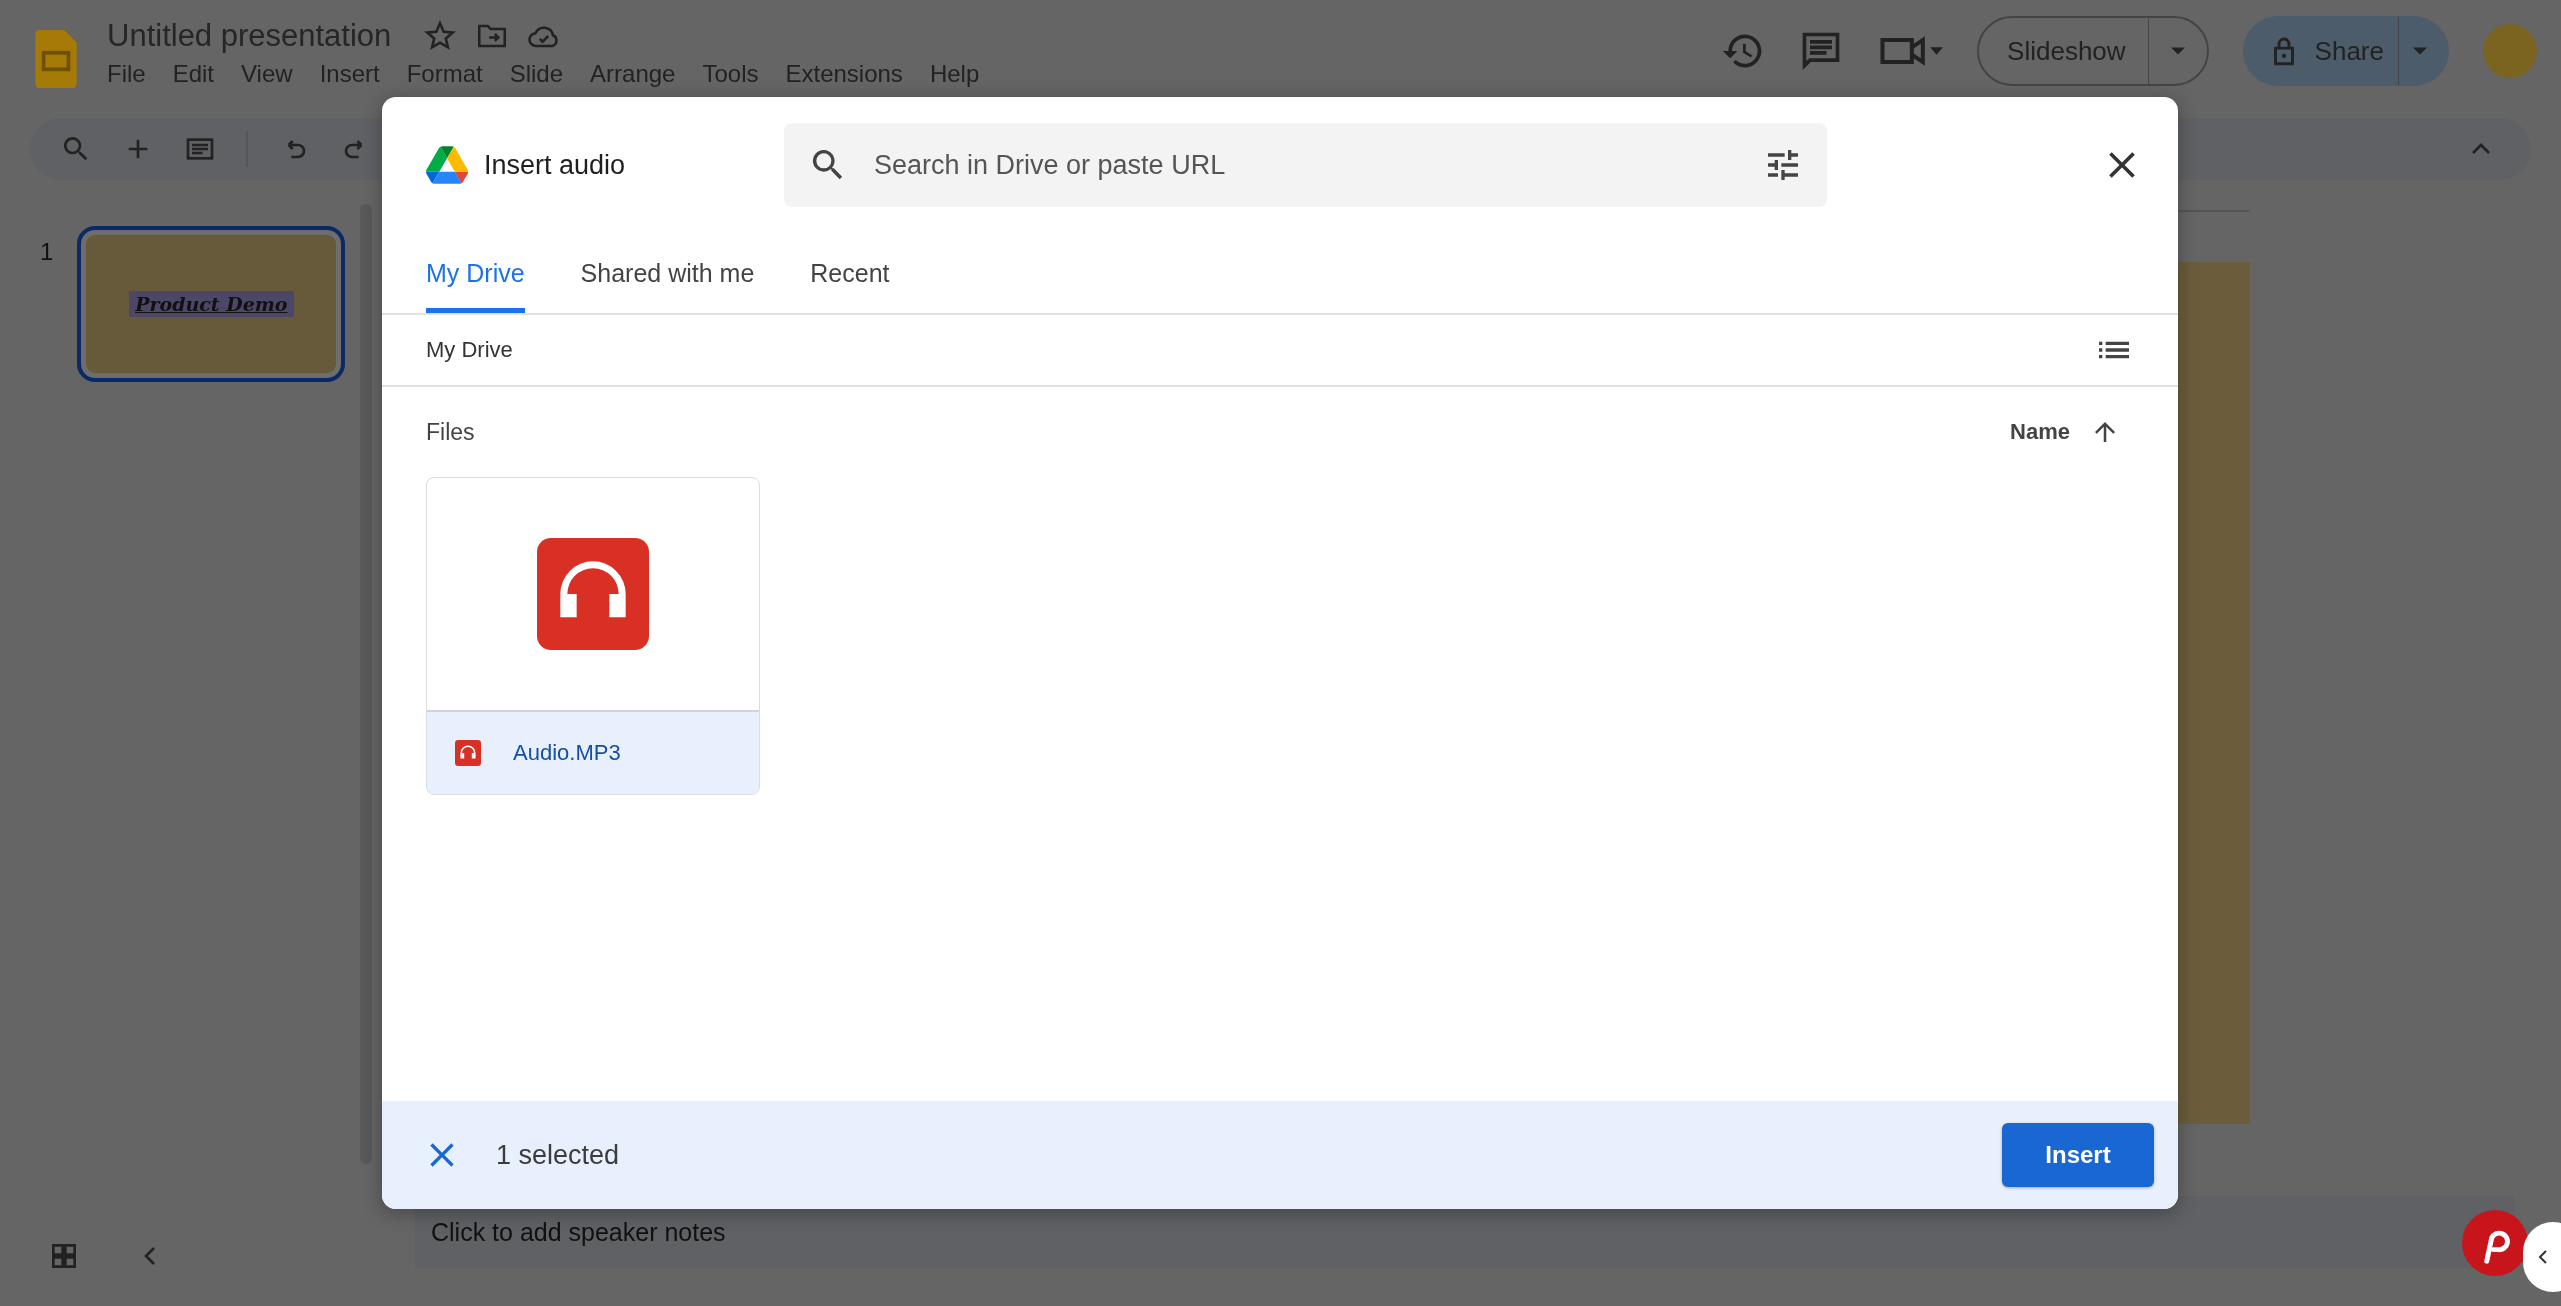  What do you see at coordinates (558, 1155) in the screenshot?
I see `selection-count: 1 selected` at bounding box center [558, 1155].